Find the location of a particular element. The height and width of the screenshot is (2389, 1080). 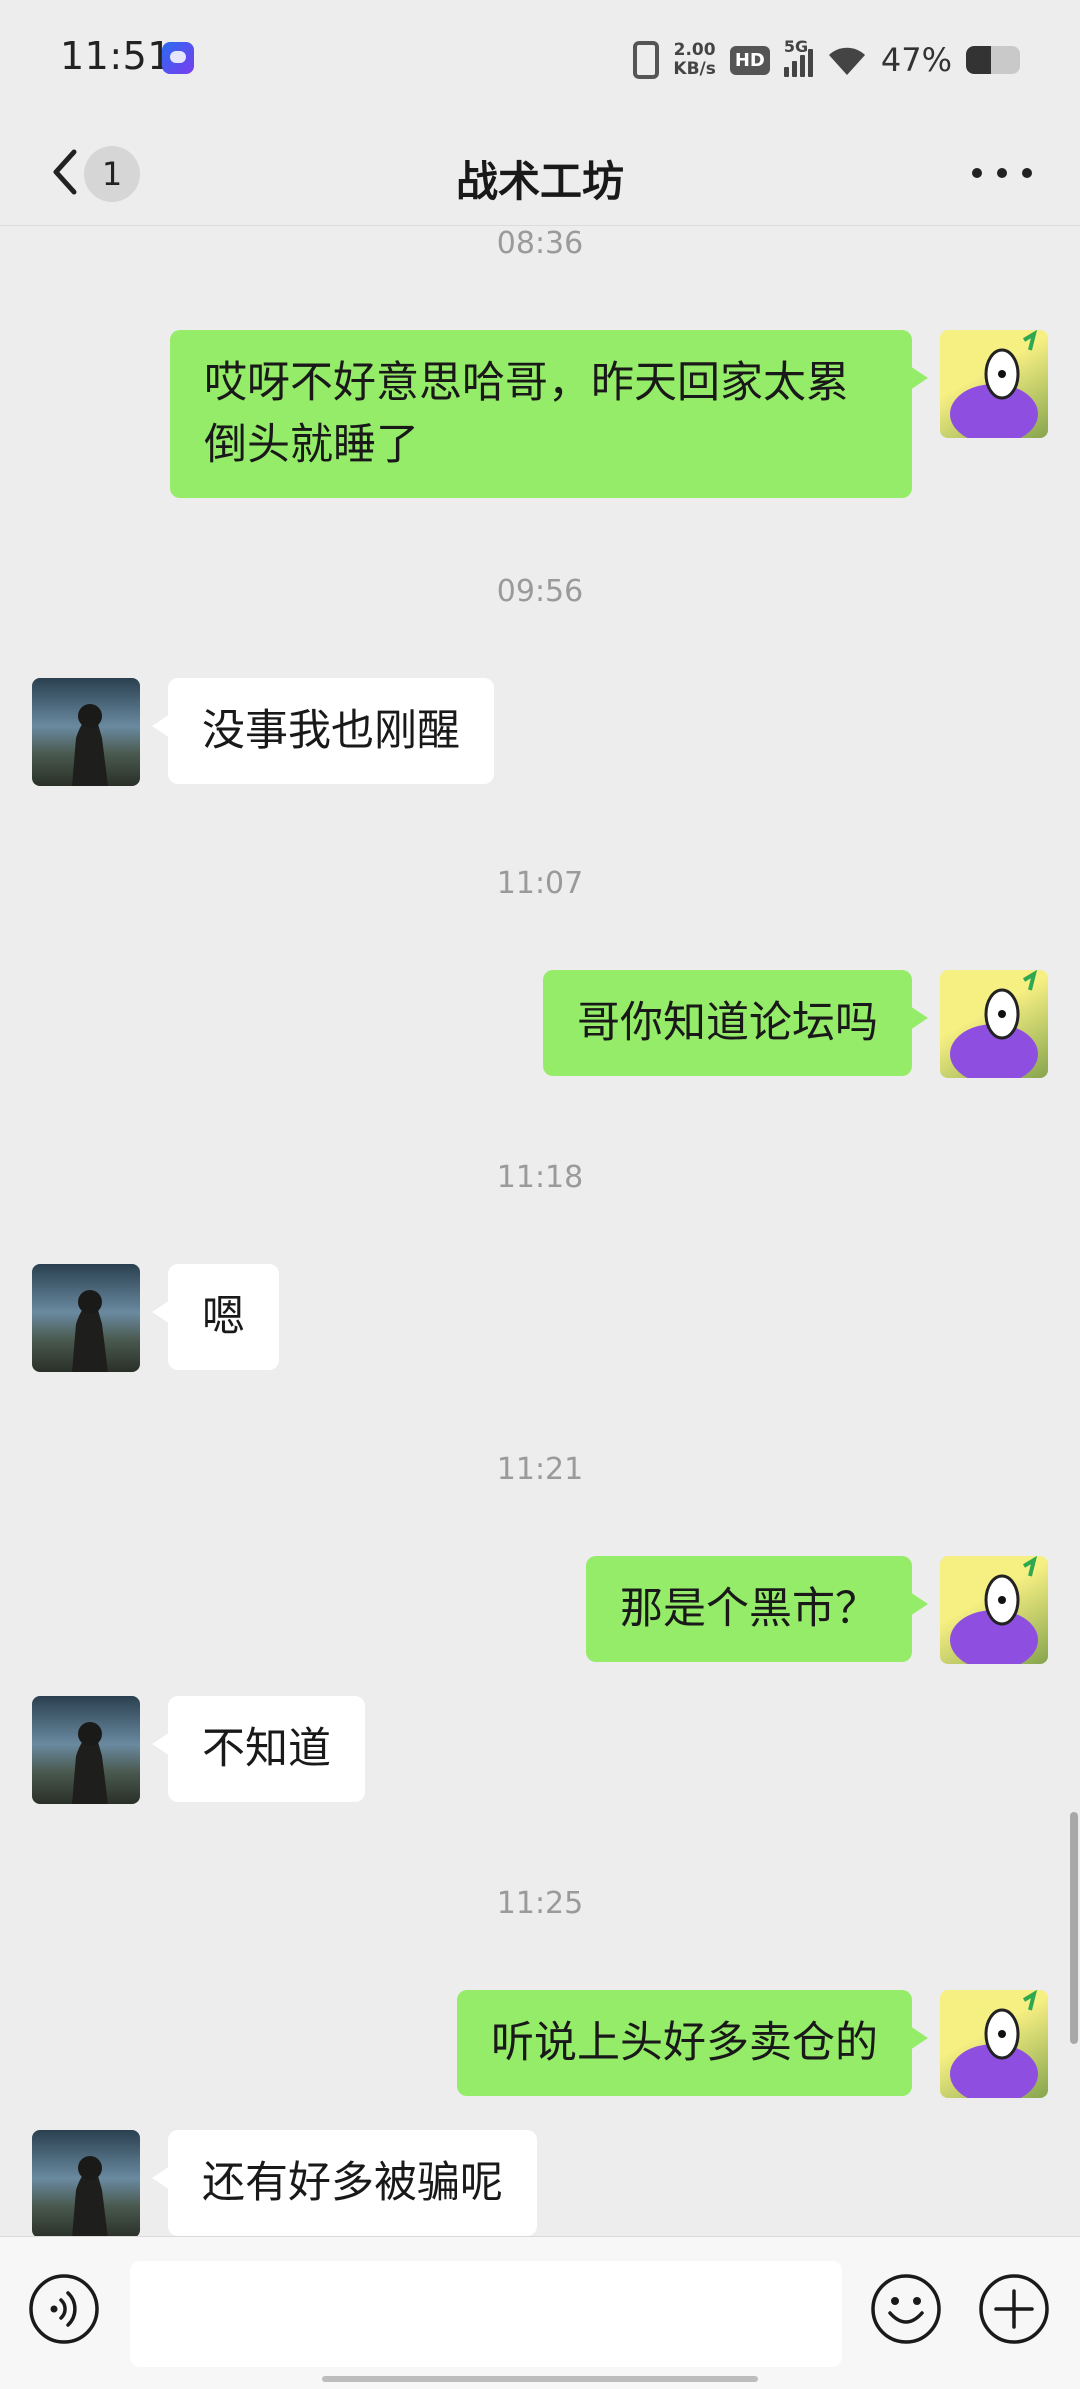

network-speed-value: 2.00 is located at coordinates (694, 50).